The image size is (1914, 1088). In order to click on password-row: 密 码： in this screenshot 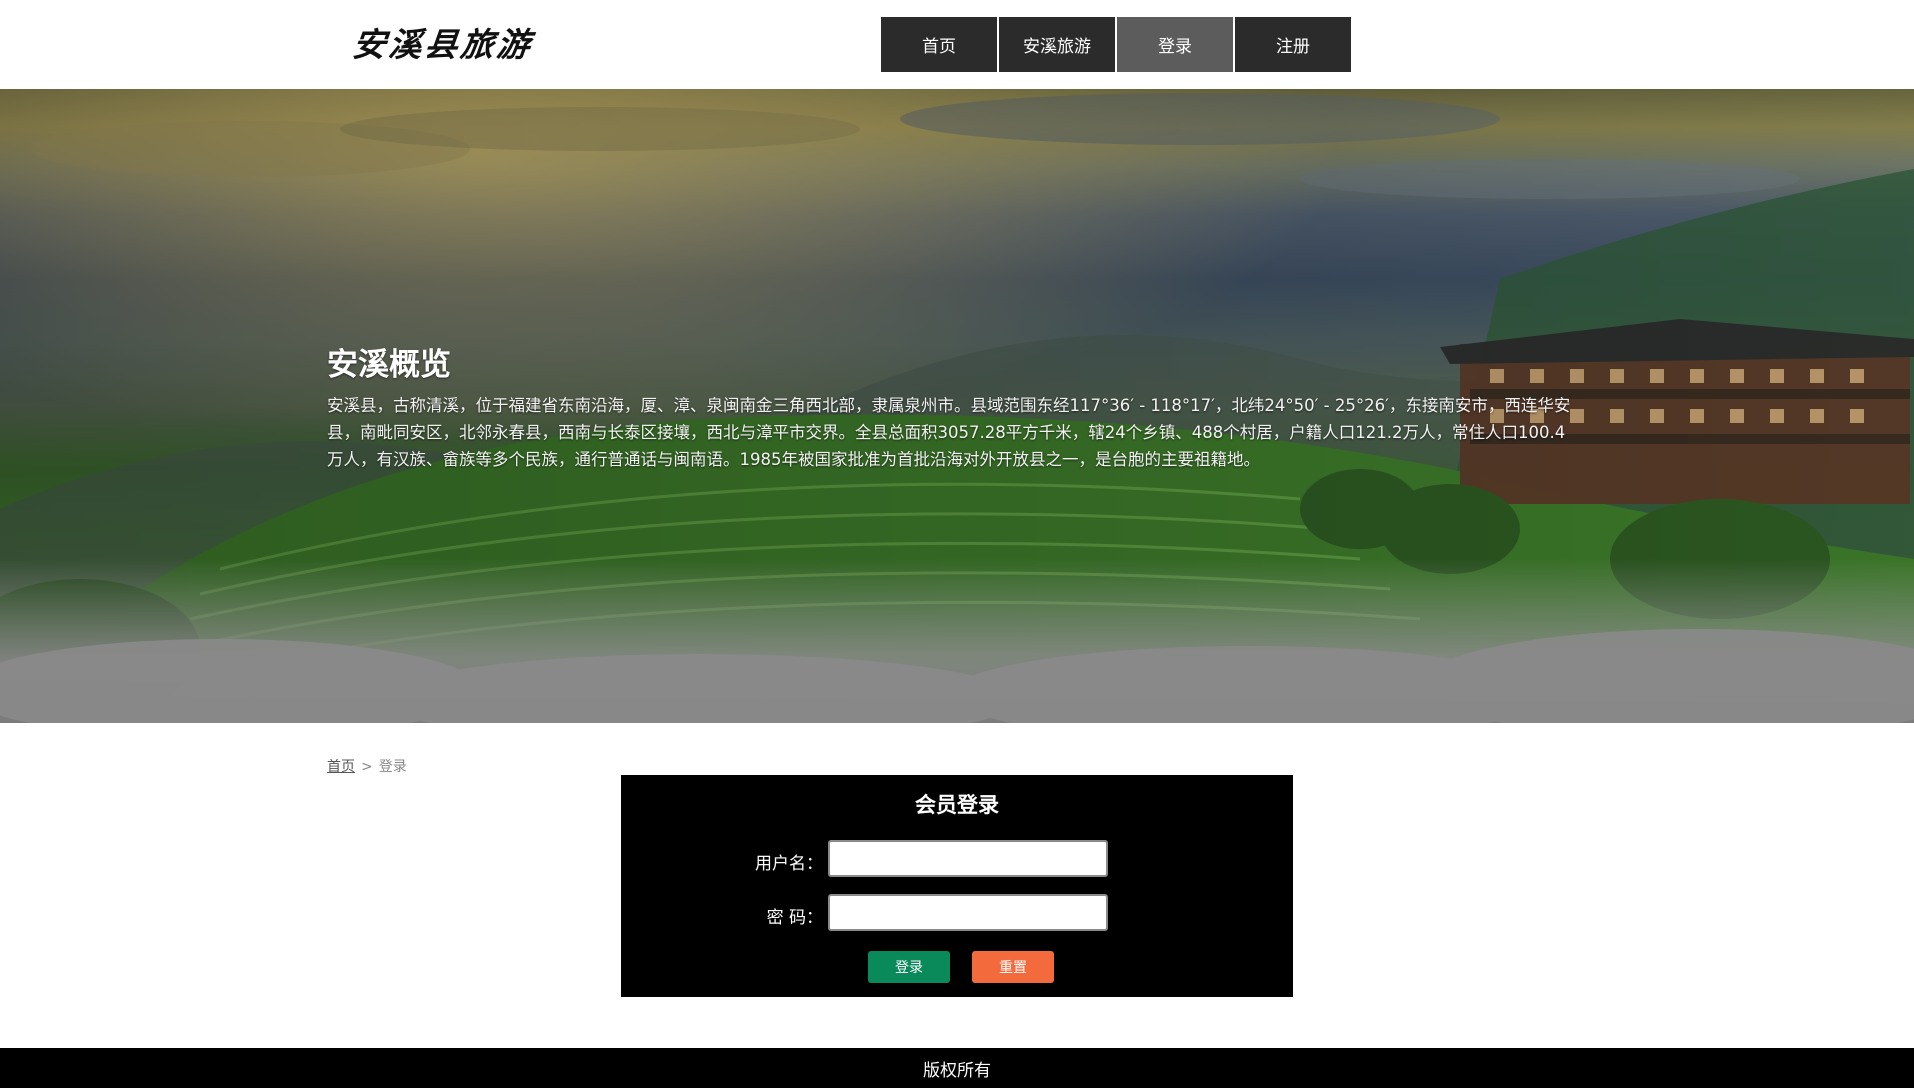, I will do `click(957, 913)`.